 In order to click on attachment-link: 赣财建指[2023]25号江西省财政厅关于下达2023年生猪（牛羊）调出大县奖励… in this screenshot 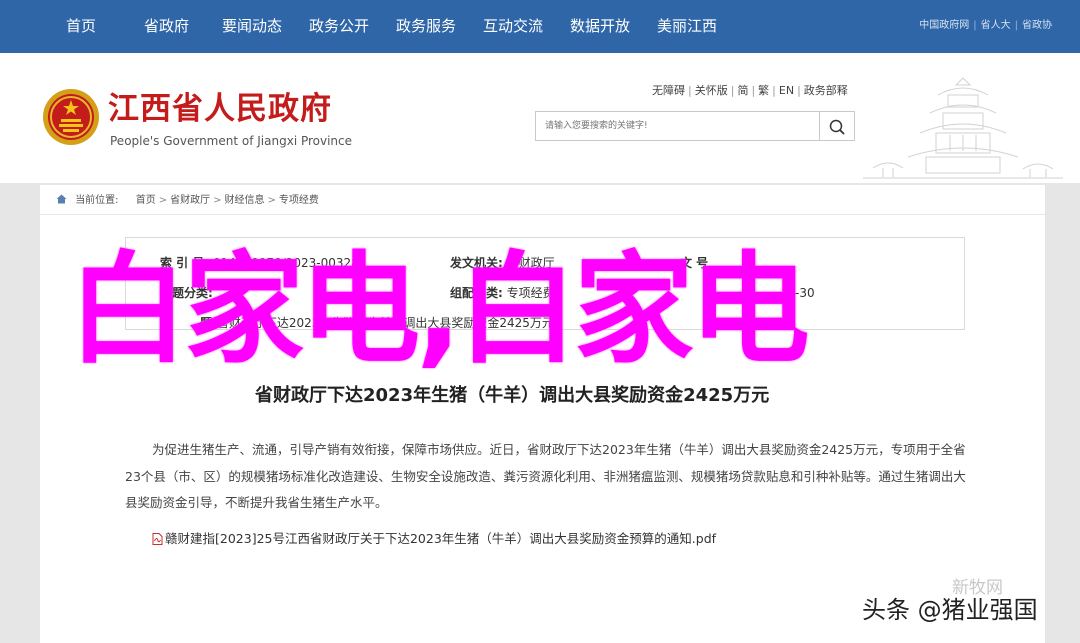, I will do `click(434, 539)`.